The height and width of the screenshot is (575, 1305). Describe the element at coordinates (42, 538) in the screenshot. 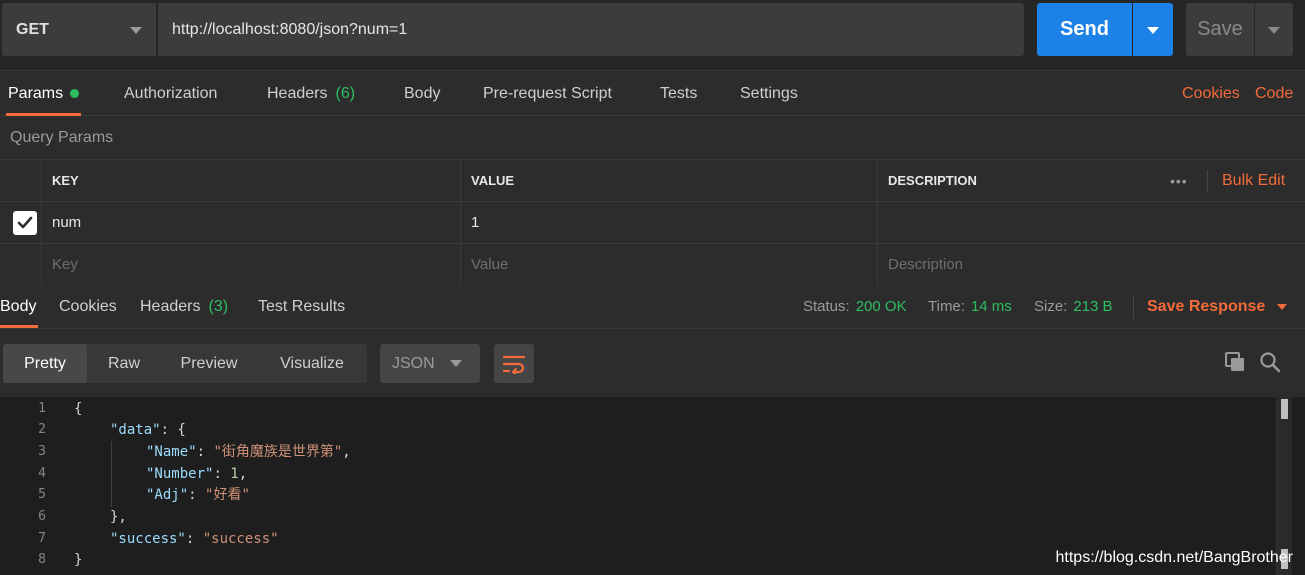

I see `line-number: 7` at that location.